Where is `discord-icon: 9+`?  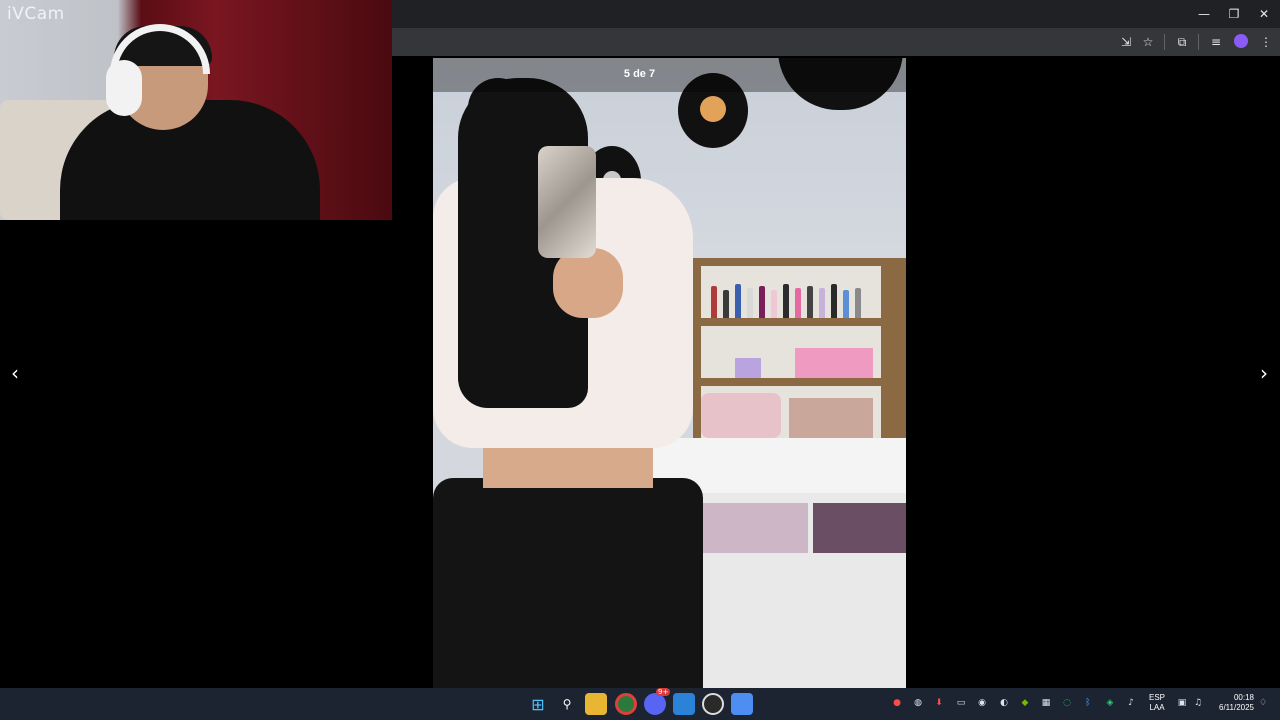 discord-icon: 9+ is located at coordinates (657, 701).